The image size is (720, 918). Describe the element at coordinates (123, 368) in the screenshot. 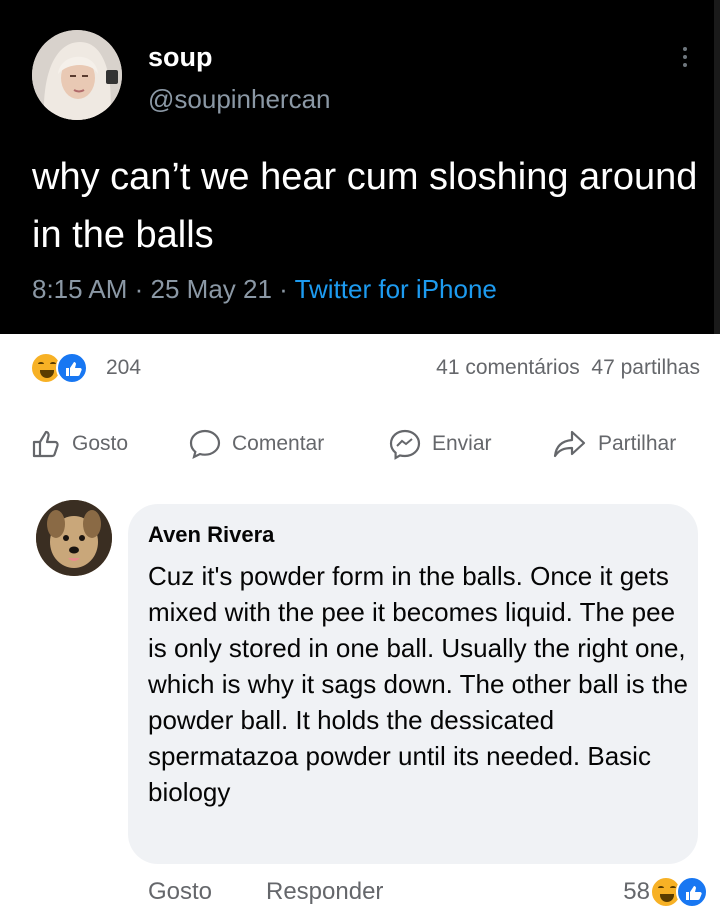

I see `reaction-count: 204` at that location.